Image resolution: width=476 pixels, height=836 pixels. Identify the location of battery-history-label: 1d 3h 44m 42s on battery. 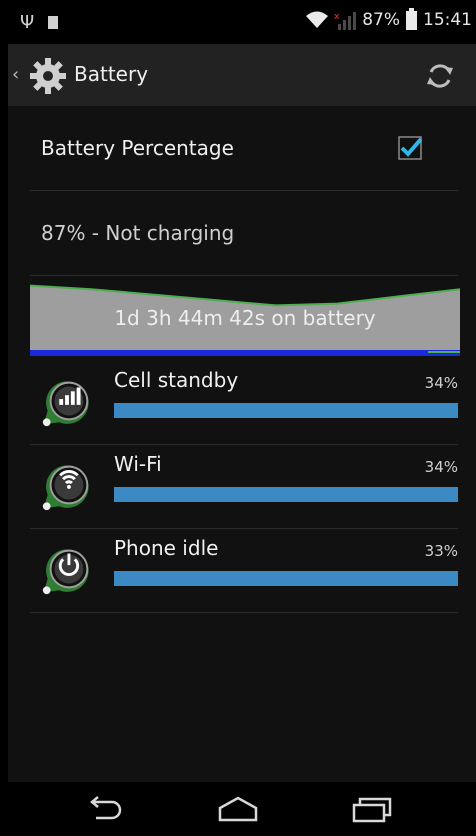
(245, 318).